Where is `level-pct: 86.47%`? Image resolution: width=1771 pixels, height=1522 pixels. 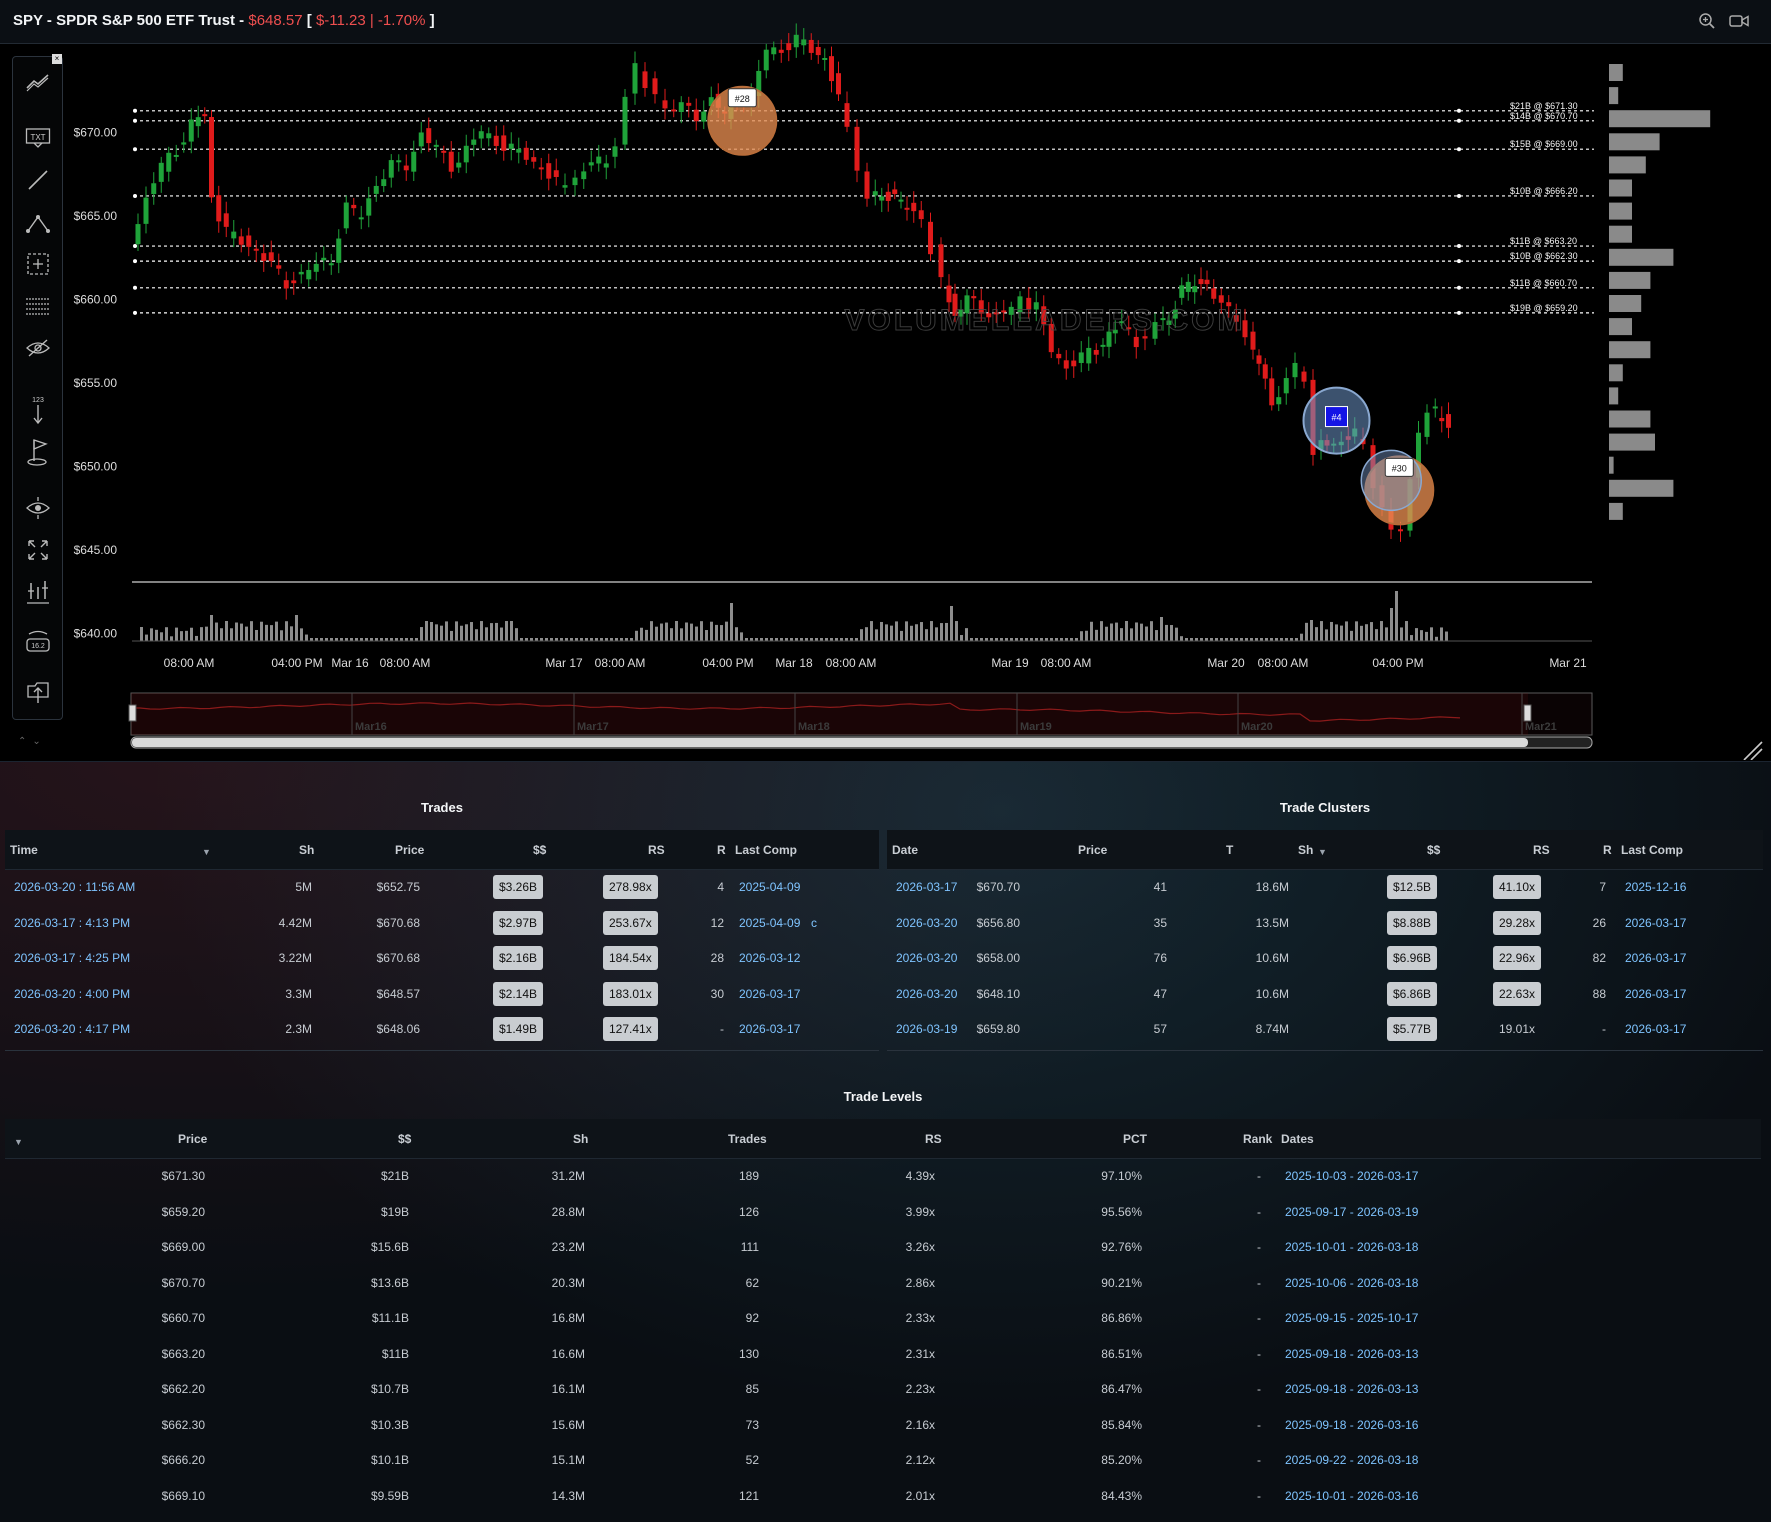
level-pct: 86.47% is located at coordinates (1121, 1389).